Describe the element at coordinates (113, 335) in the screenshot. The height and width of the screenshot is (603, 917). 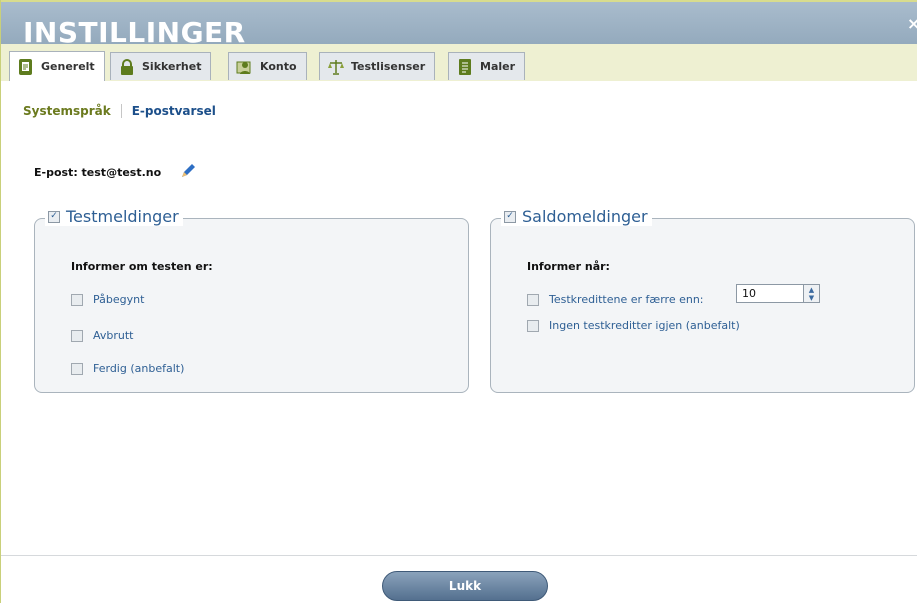
I see `option-label: Avbrutt` at that location.